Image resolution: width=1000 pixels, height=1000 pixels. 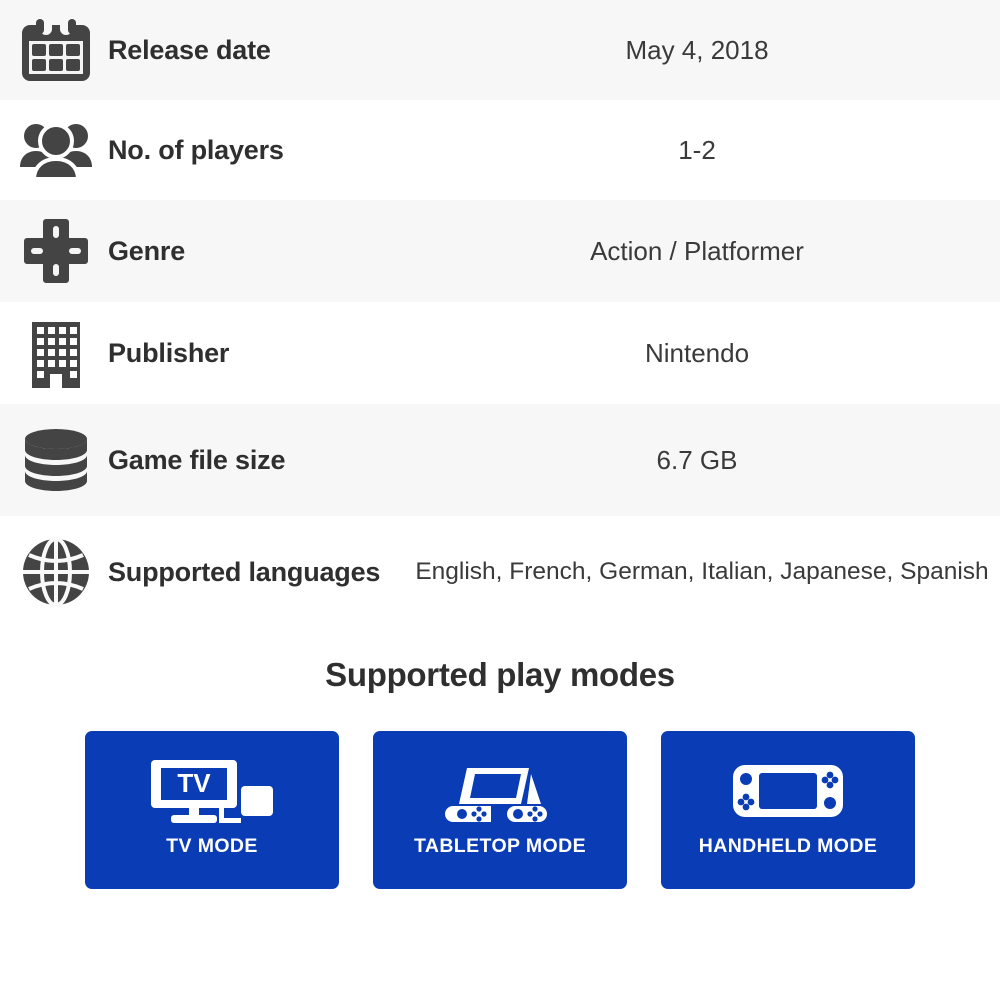 What do you see at coordinates (788, 791) in the screenshot?
I see `handheld-console-icon` at bounding box center [788, 791].